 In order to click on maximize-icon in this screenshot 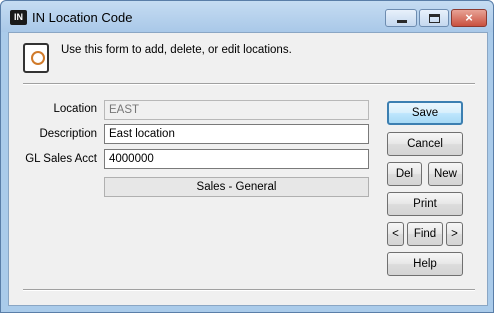, I will do `click(434, 18)`.